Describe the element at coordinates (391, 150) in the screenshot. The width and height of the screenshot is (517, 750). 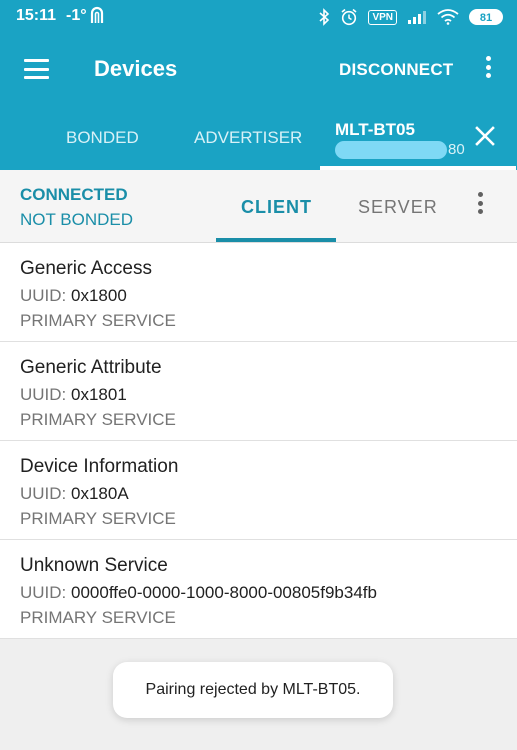
I see `redacted-address` at that location.